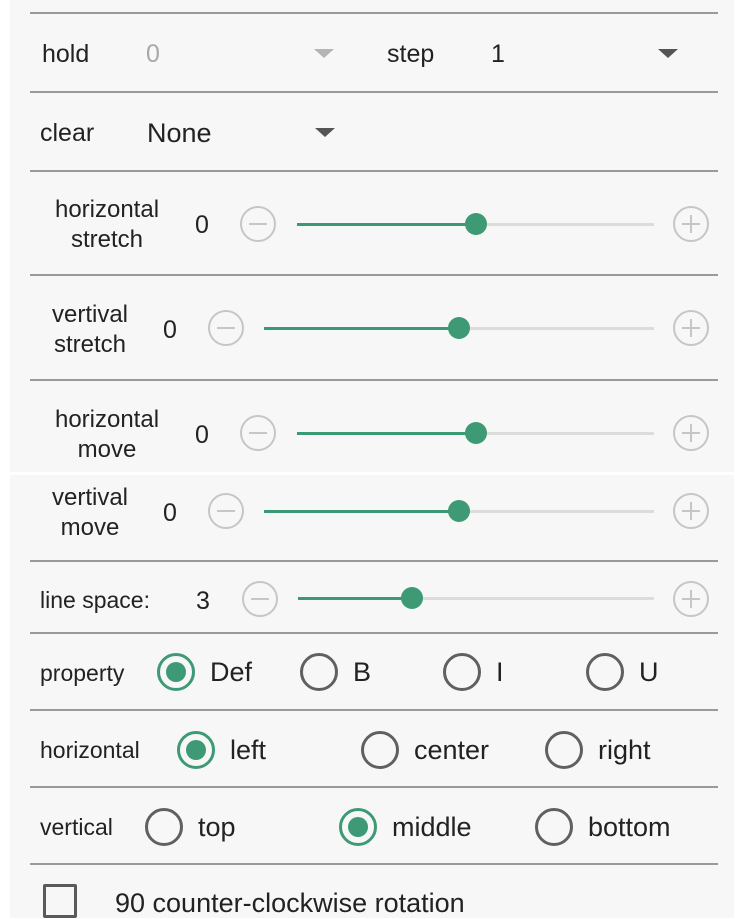 This screenshot has height=919, width=739. I want to click on radio-label: right, so click(624, 750).